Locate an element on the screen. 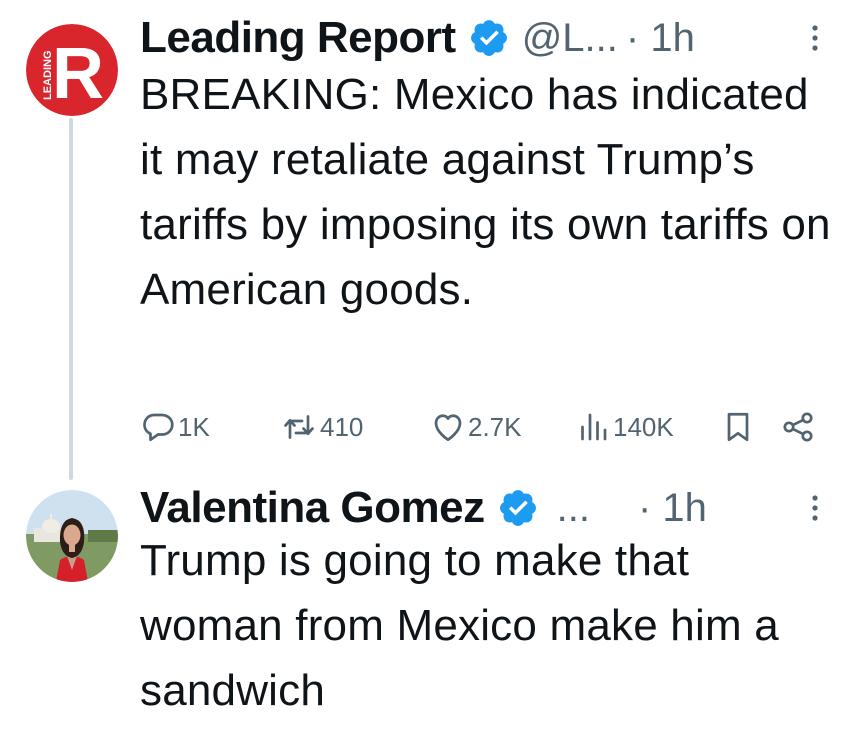  reply-icon is located at coordinates (158, 427).